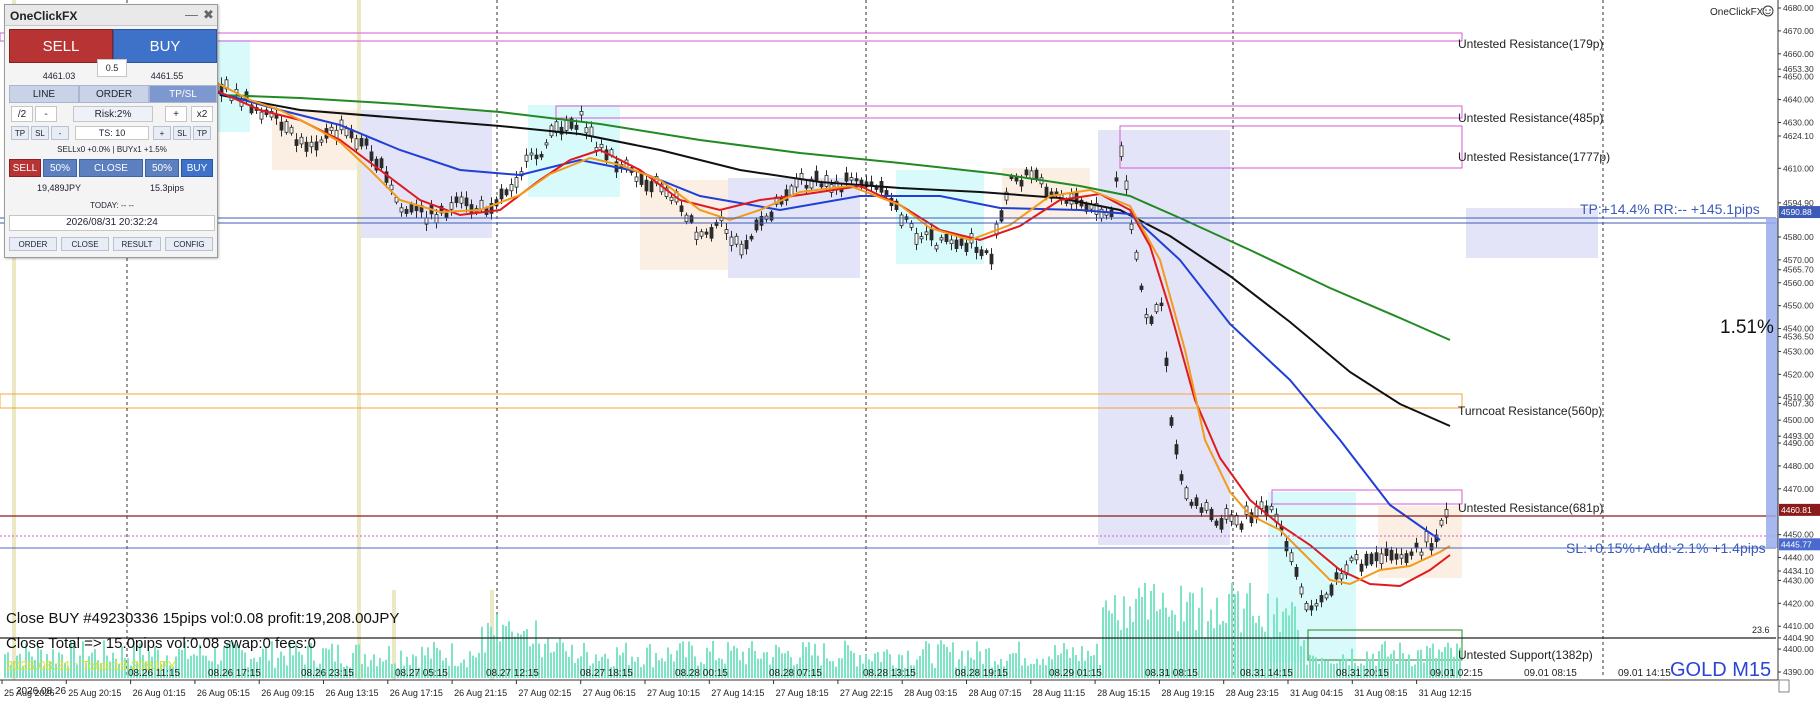 This screenshot has height=720, width=1820. What do you see at coordinates (1123, 693) in the screenshot?
I see `time-label: 28 Aug 15:15` at bounding box center [1123, 693].